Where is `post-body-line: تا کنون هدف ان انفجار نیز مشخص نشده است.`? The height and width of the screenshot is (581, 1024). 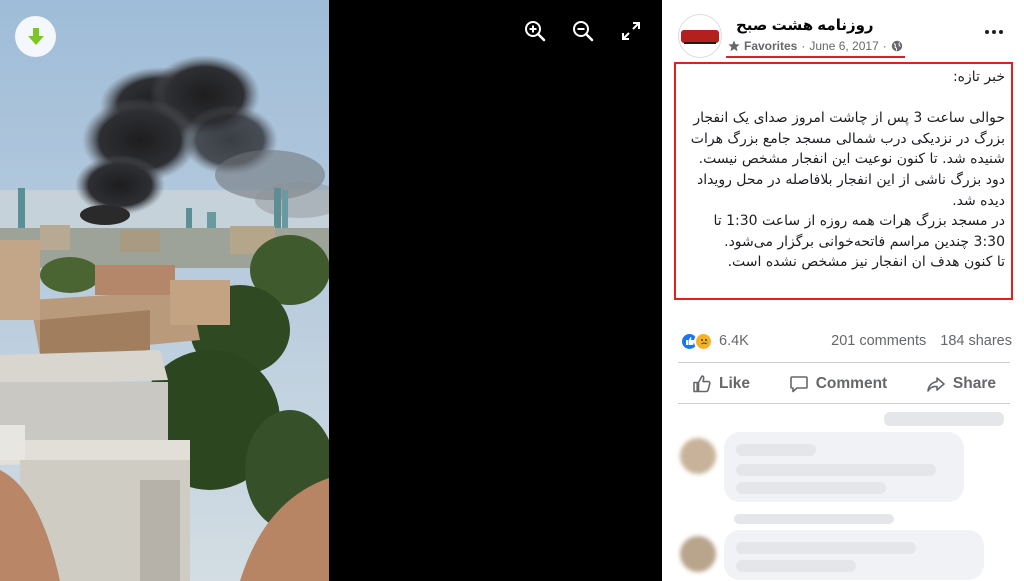 post-body-line: تا کنون هدف ان انفجار نیز مشخص نشده است. is located at coordinates (866, 262).